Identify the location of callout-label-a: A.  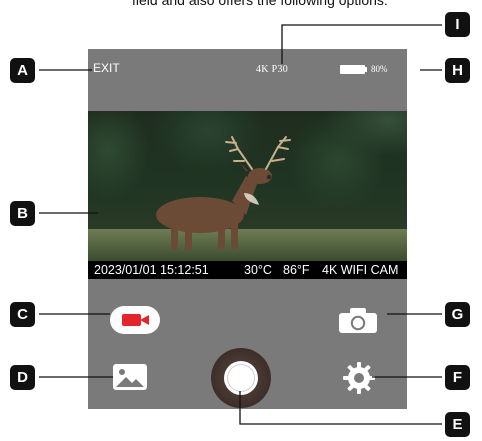
(22, 70).